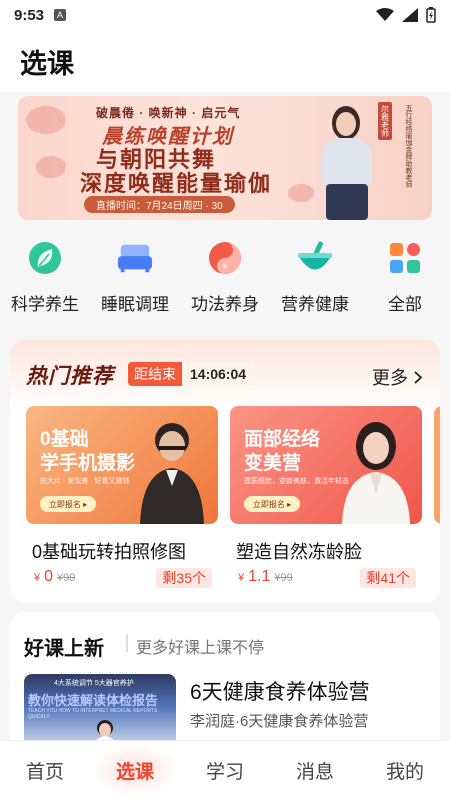 The image size is (450, 800). What do you see at coordinates (315, 258) in the screenshot?
I see `bowl-icon` at bounding box center [315, 258].